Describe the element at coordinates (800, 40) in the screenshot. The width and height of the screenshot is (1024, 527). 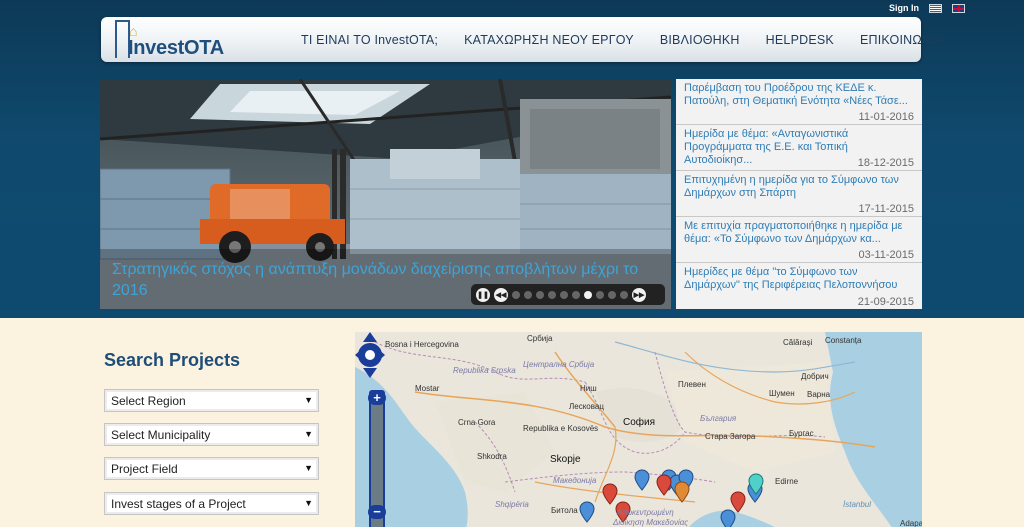
I see `nav-helpdesk: HELPDESK` at that location.